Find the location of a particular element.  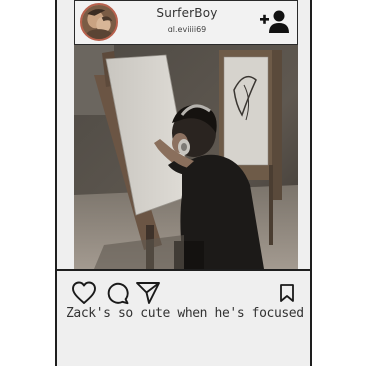

add-user-icon is located at coordinates (274, 21).